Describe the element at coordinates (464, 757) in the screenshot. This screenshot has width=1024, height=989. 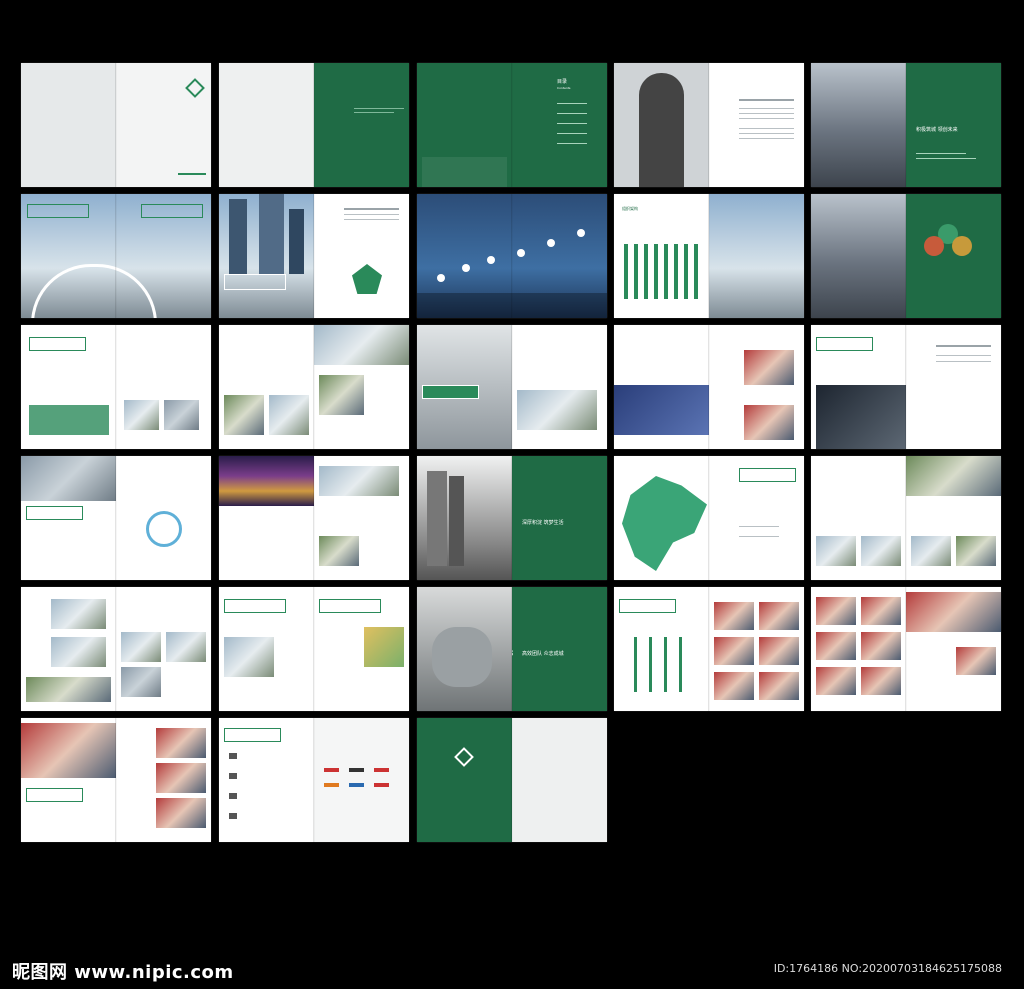
I see `back-cover-logo-icon` at that location.